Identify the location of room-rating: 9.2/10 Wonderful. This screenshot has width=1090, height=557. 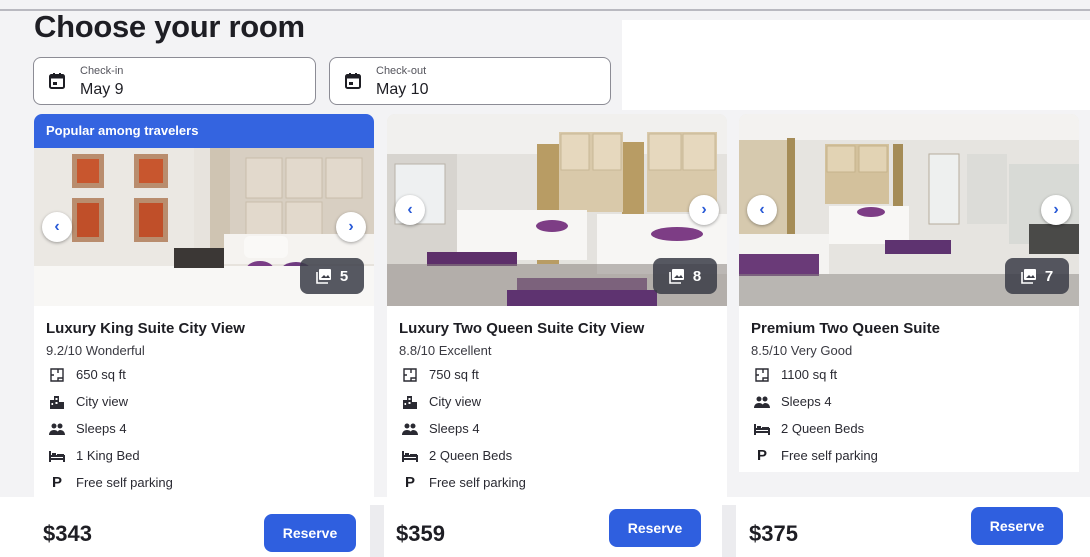
(95, 350).